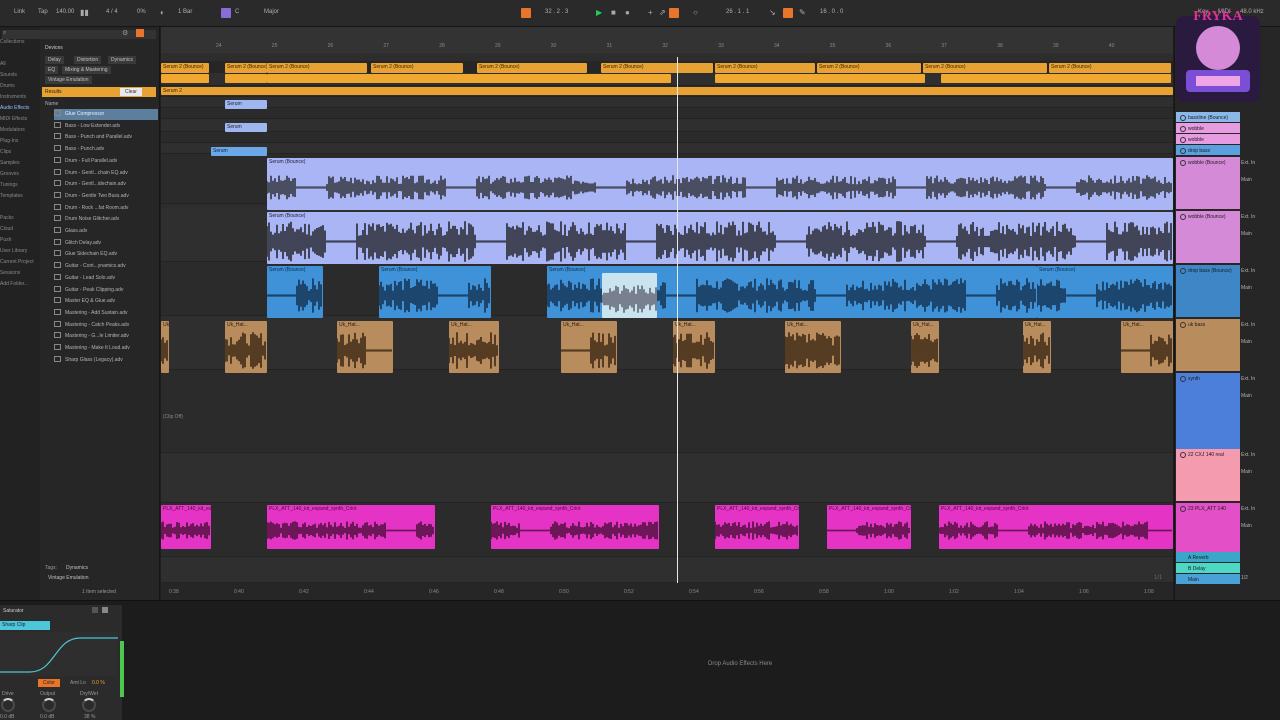 This screenshot has height=720, width=1280. I want to click on place-item: Drums, so click(7, 86).